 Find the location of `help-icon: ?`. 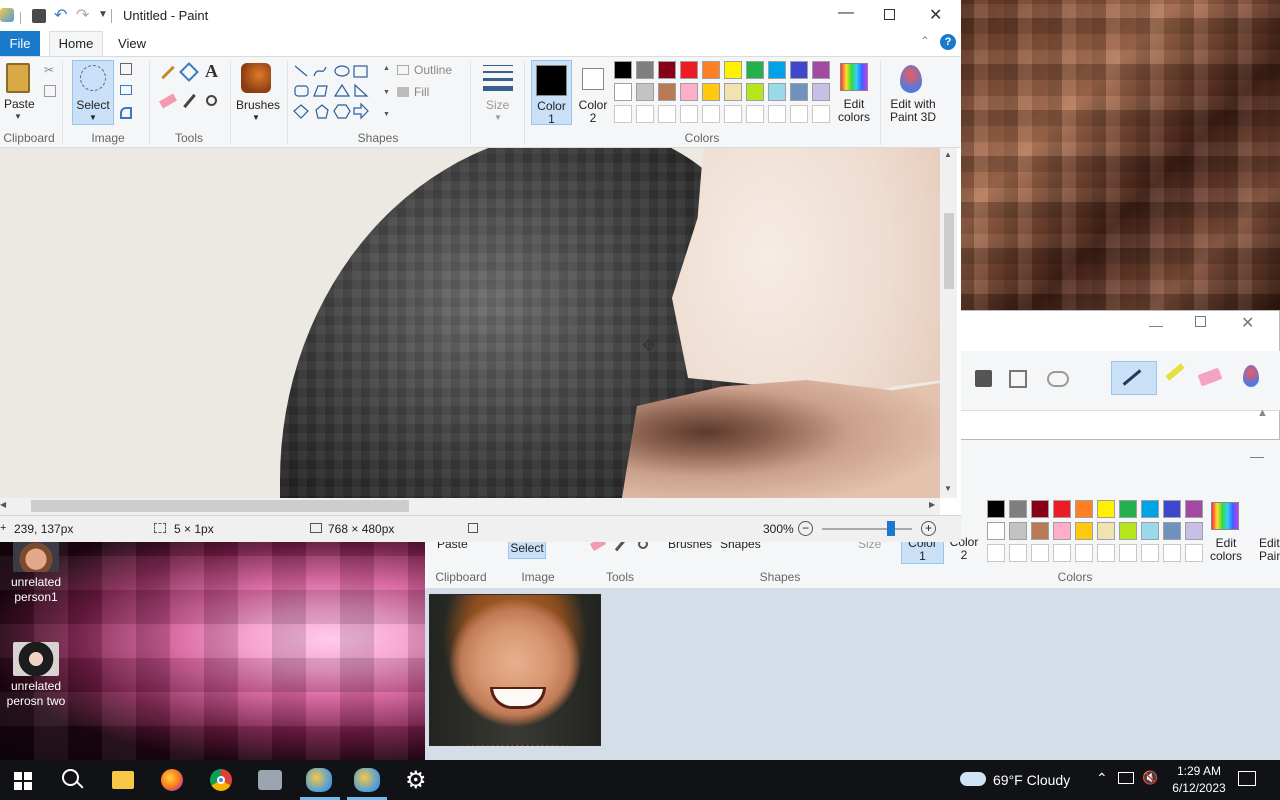

help-icon: ? is located at coordinates (948, 42).